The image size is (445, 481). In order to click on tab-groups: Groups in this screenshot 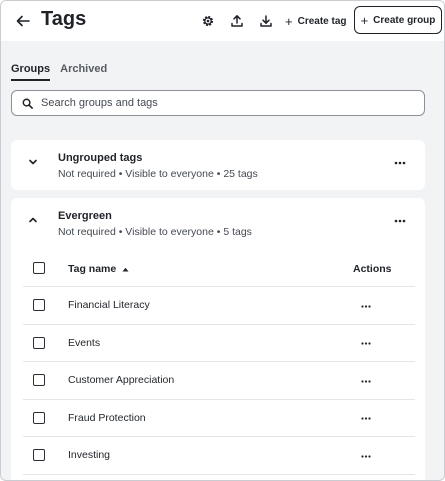, I will do `click(31, 72)`.